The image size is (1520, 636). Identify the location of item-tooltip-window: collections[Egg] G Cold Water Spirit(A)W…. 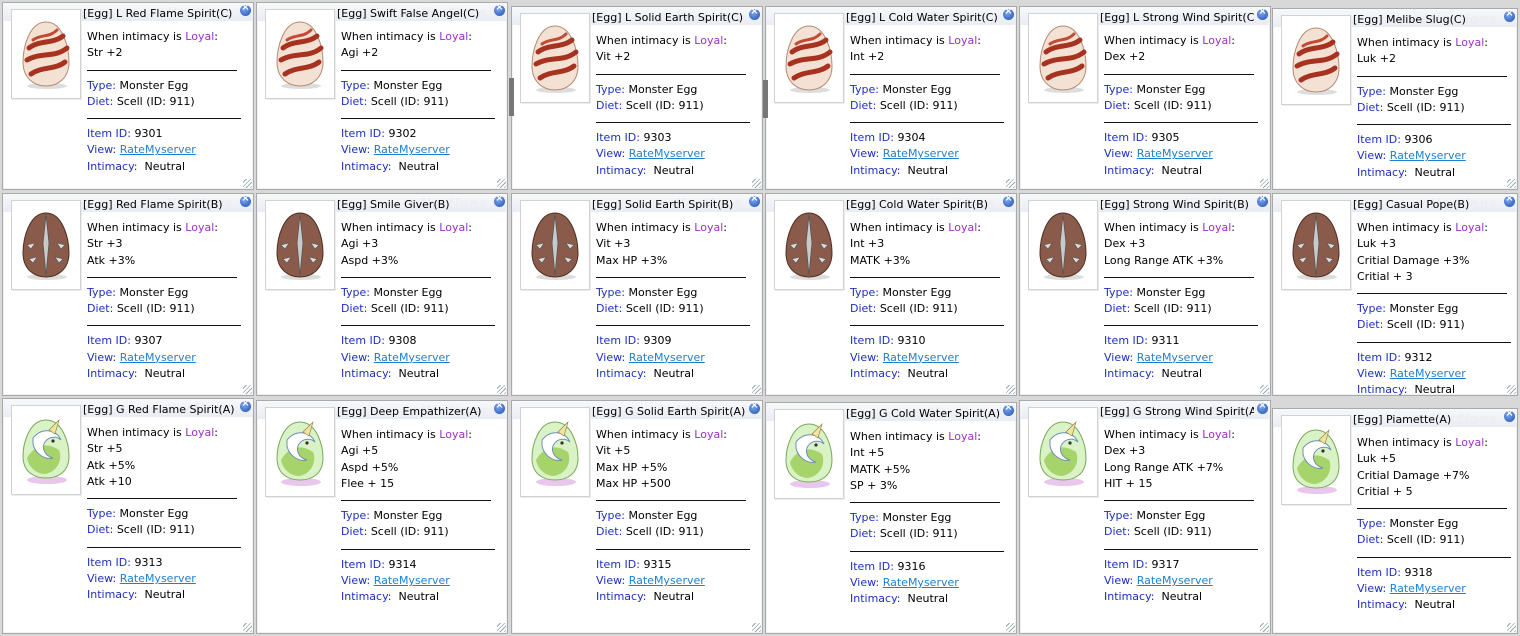
(891, 518).